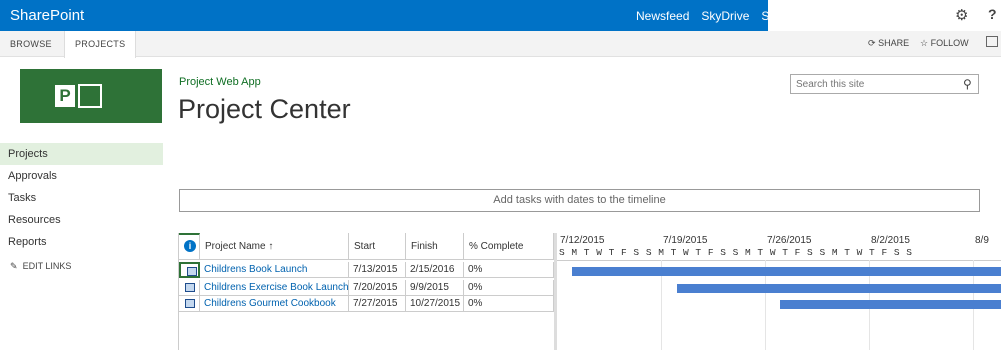  Describe the element at coordinates (274, 270) in the screenshot. I see `project-name-link: Childrens Book Launch` at that location.